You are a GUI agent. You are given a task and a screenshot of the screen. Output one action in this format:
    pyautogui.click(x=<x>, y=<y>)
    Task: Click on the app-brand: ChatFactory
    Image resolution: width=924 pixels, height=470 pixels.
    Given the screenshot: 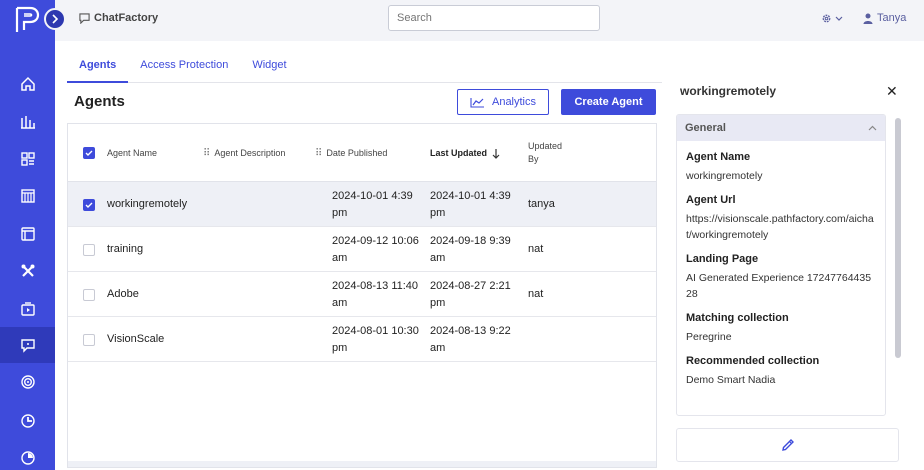 What is the action you would take?
    pyautogui.click(x=118, y=18)
    